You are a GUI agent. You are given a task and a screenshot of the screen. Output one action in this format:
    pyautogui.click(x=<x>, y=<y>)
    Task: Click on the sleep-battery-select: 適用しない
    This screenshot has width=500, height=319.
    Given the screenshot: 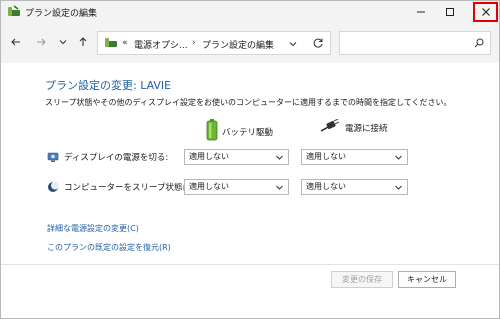 What is the action you would take?
    pyautogui.click(x=236, y=187)
    